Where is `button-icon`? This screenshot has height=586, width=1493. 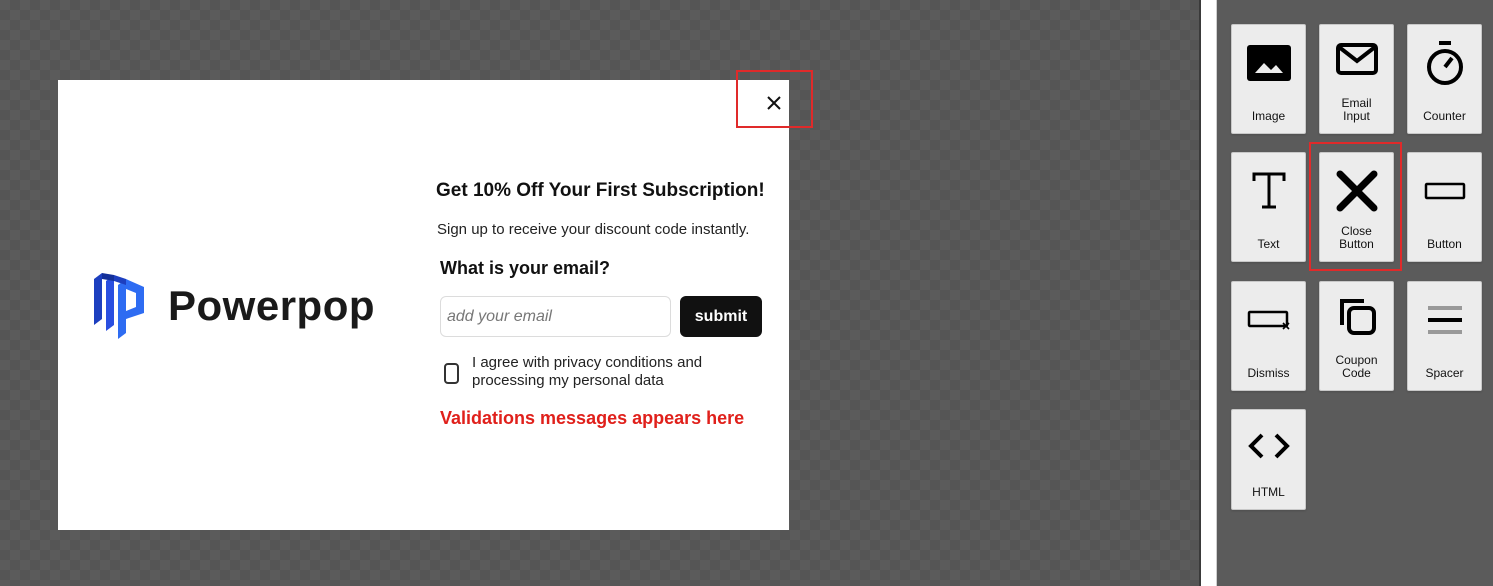 button-icon is located at coordinates (1444, 191).